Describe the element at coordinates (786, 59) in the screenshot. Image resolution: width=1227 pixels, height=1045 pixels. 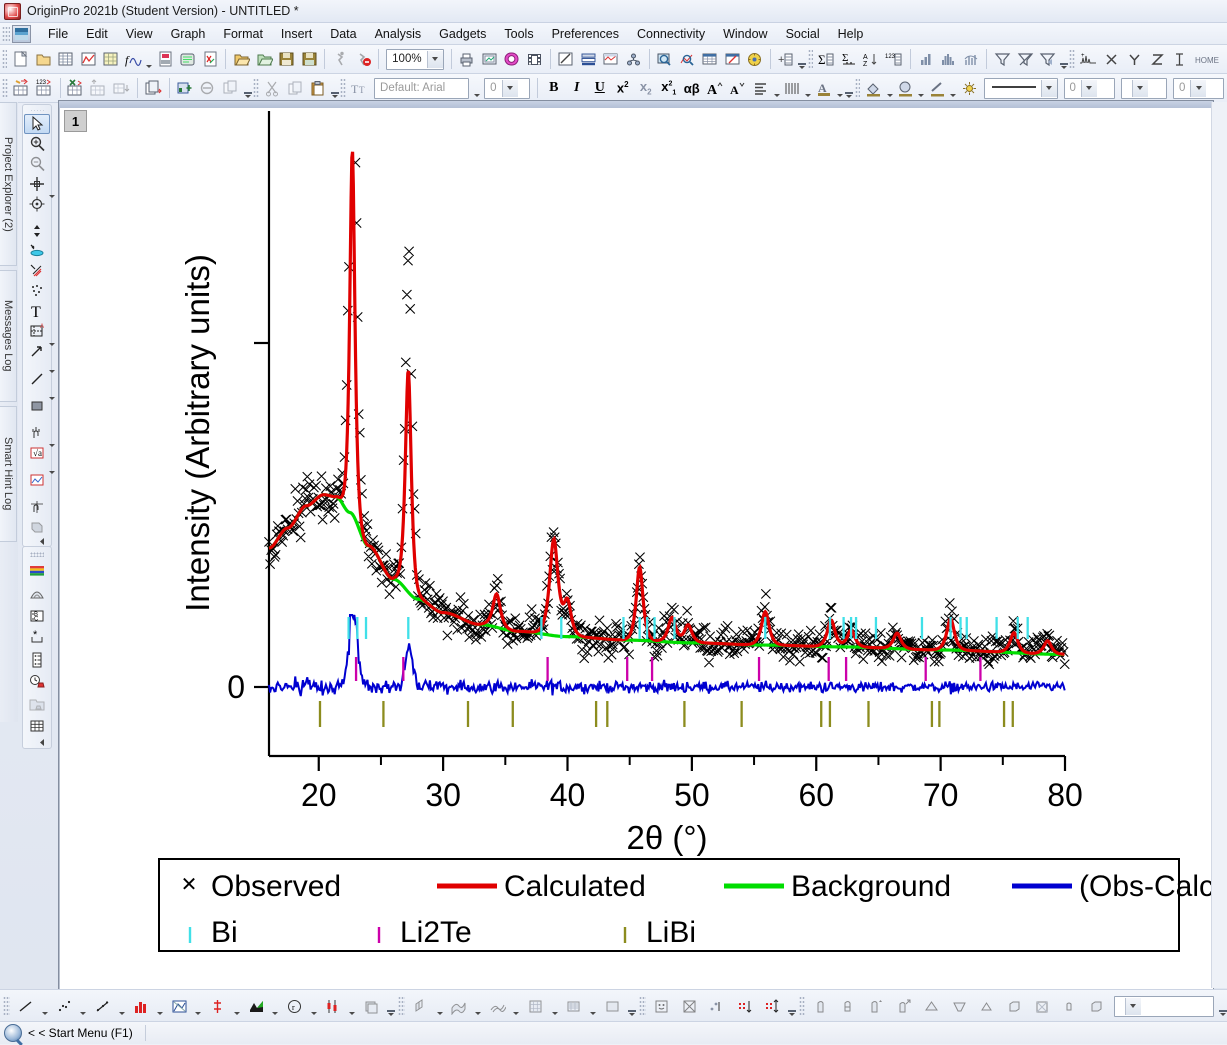
I see `add-layer-icon: +` at that location.